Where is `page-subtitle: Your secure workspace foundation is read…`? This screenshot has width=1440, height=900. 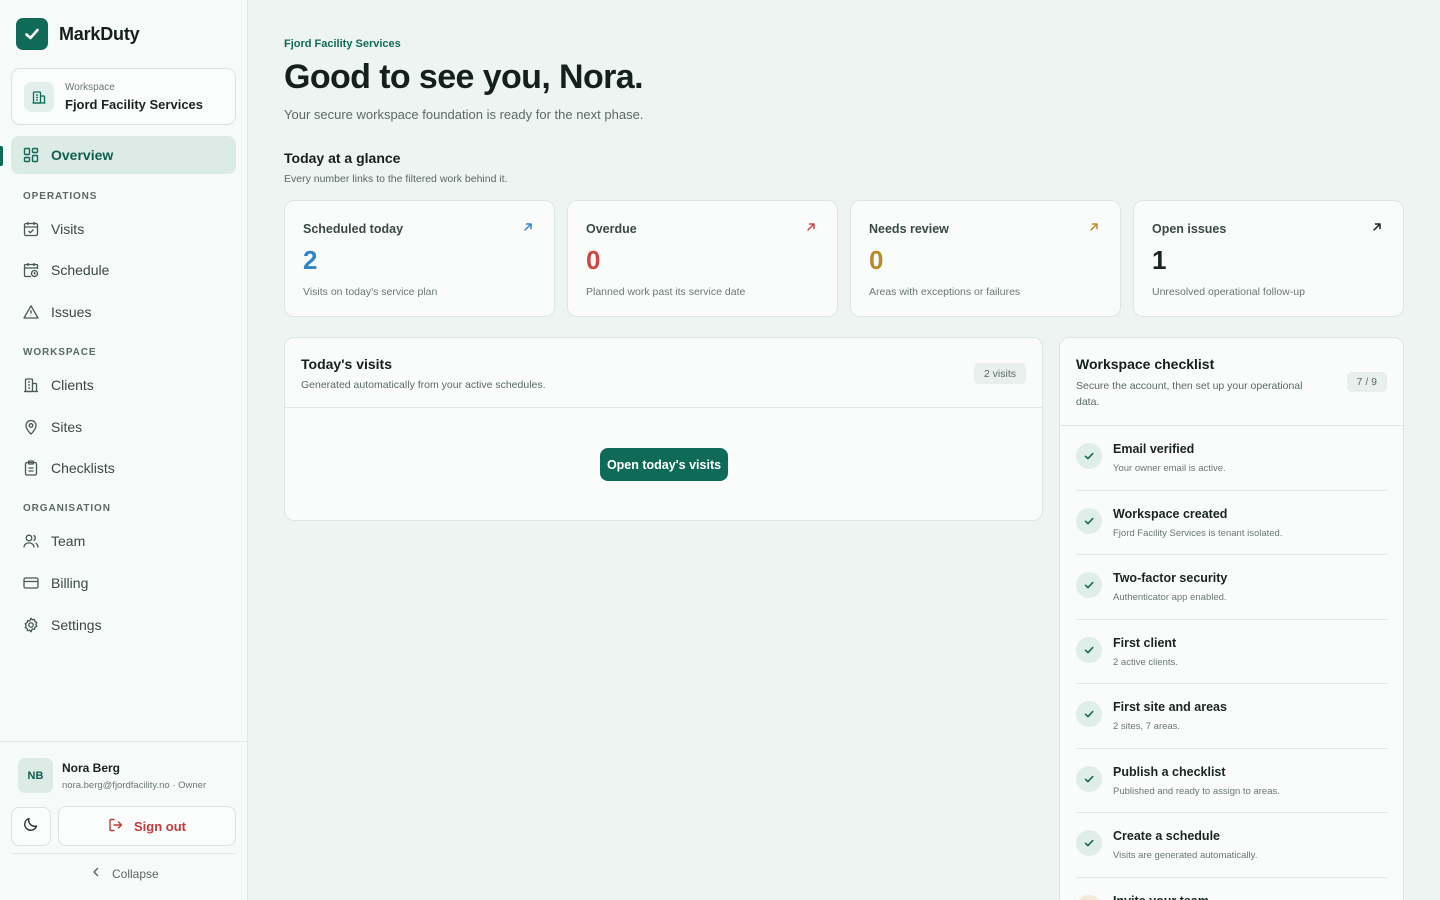
page-subtitle: Your secure workspace foundation is read… is located at coordinates (464, 114).